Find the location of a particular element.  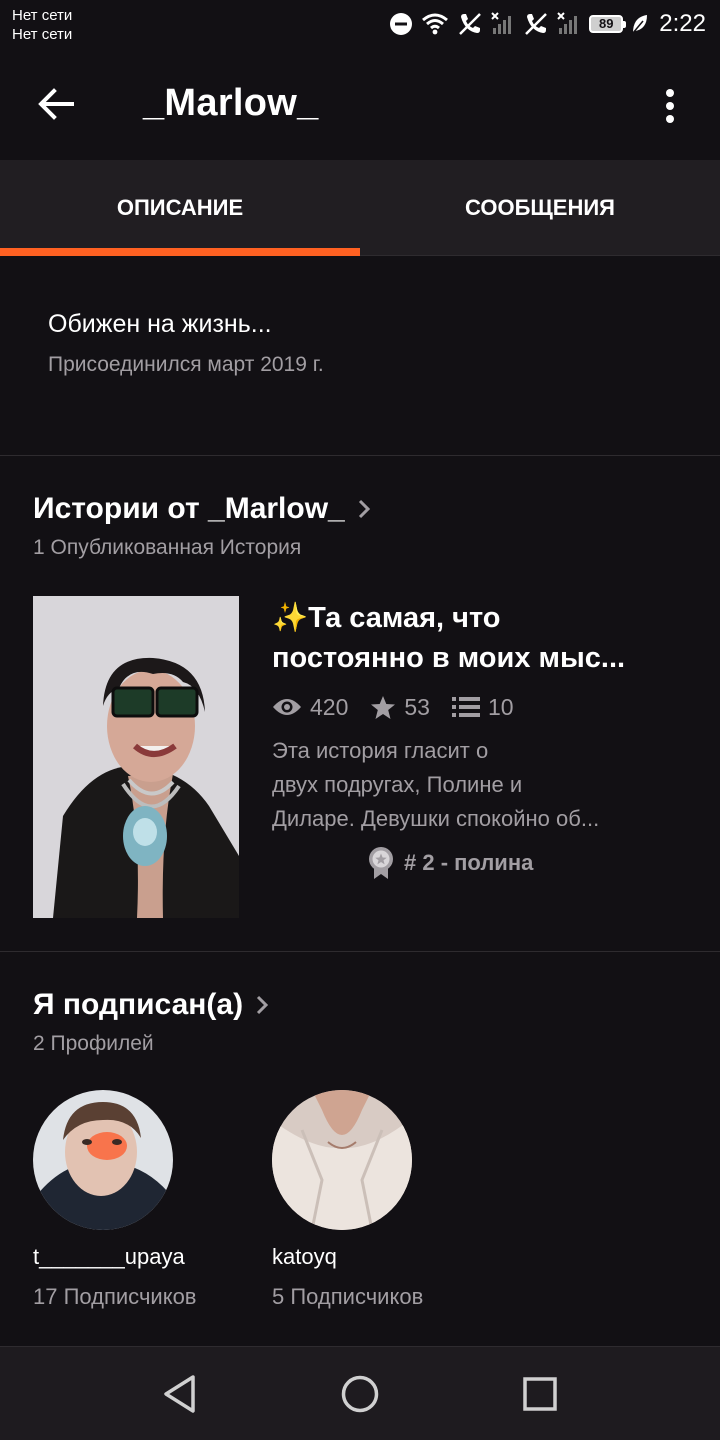

nav-home-button is located at coordinates (360, 1394).